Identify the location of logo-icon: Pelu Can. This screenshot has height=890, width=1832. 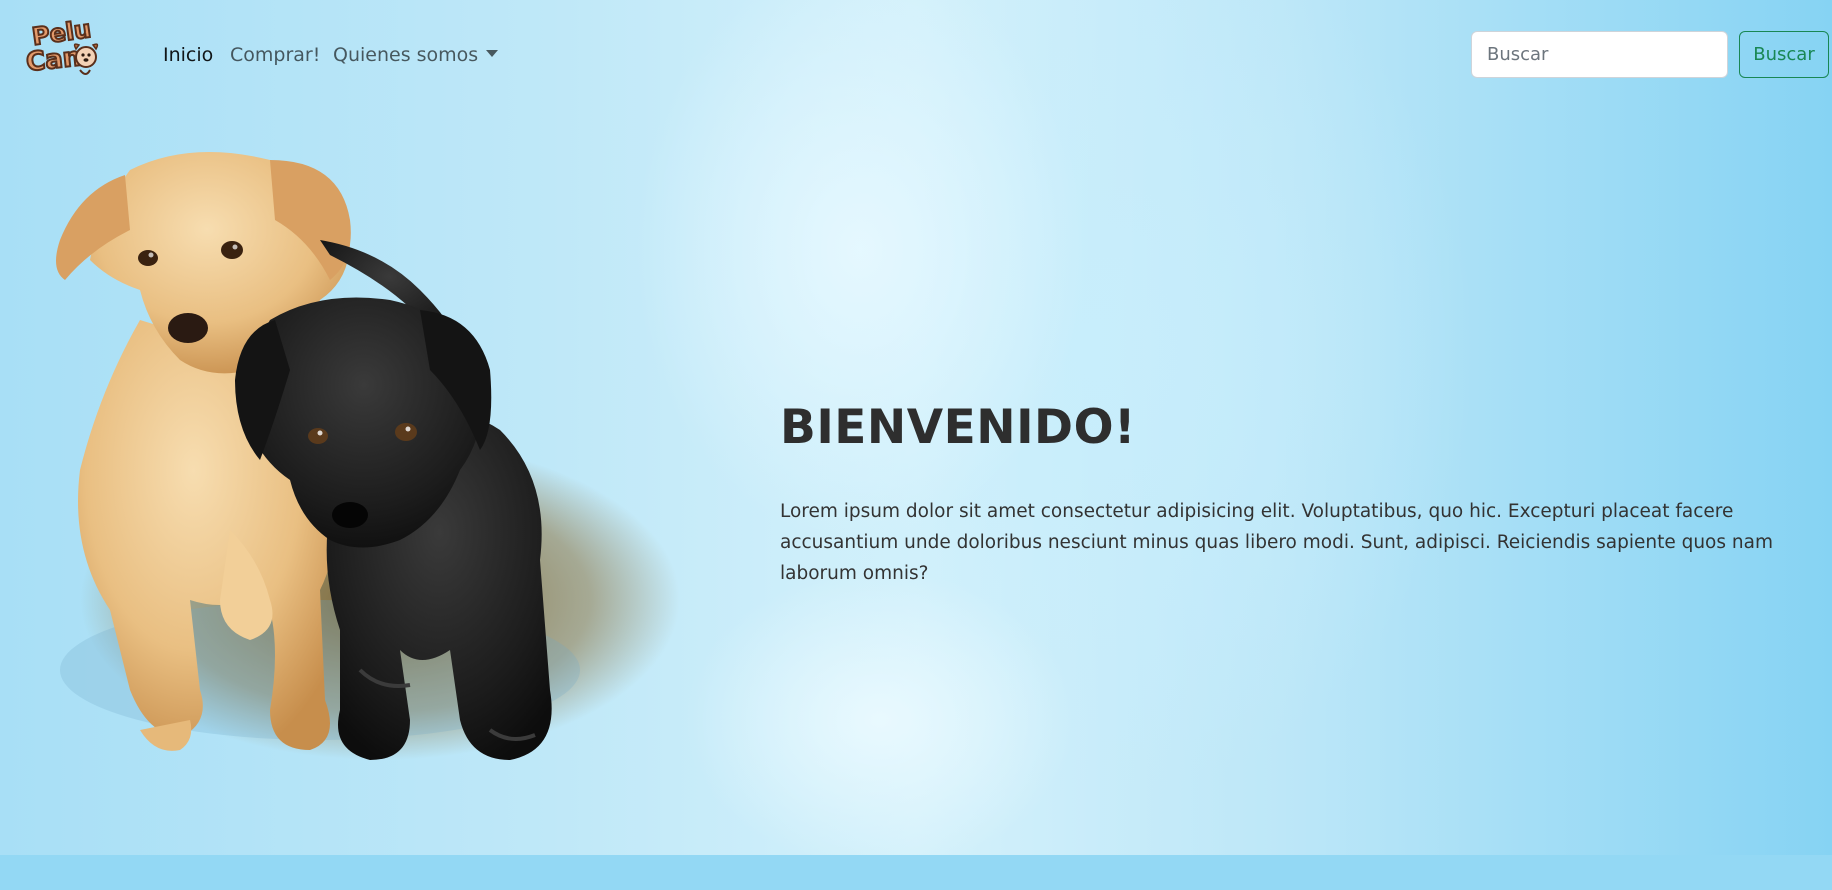
(61, 46).